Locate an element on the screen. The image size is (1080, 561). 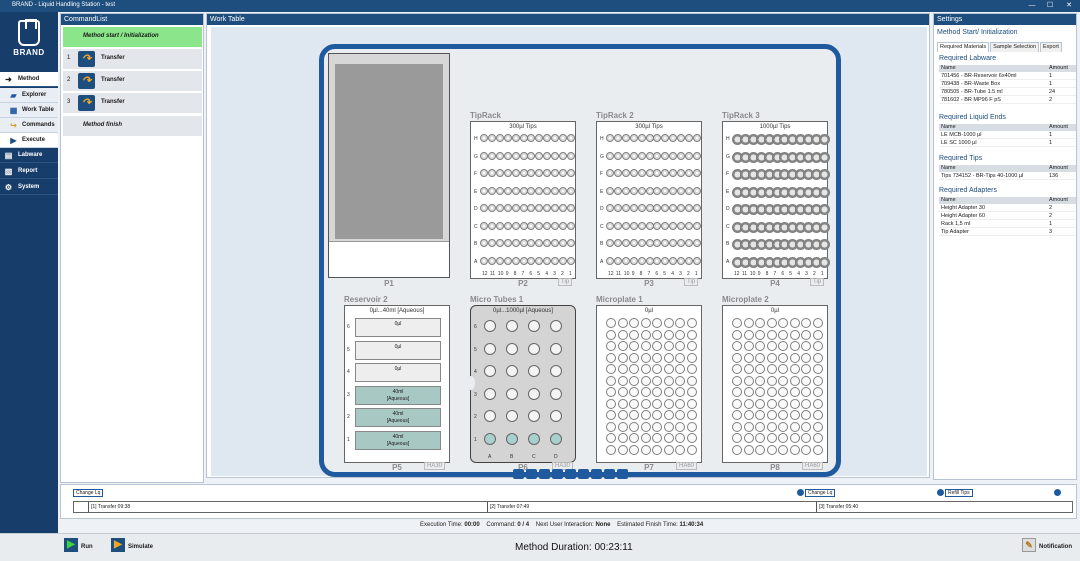
table-row: 701456 - BR-Reservoir 6x40ml 1 is located at coordinates (1007, 76).